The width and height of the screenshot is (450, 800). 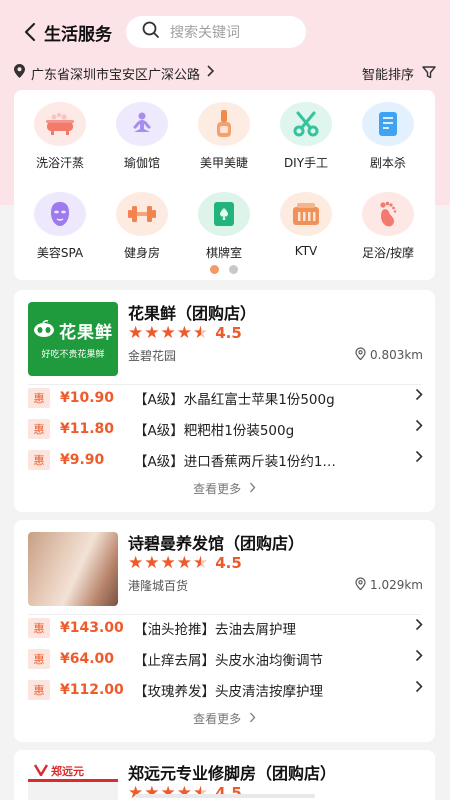 I want to click on deal-row: 惠 ¥143.00 【油头抢推】去油去屑护理, so click(x=225, y=628).